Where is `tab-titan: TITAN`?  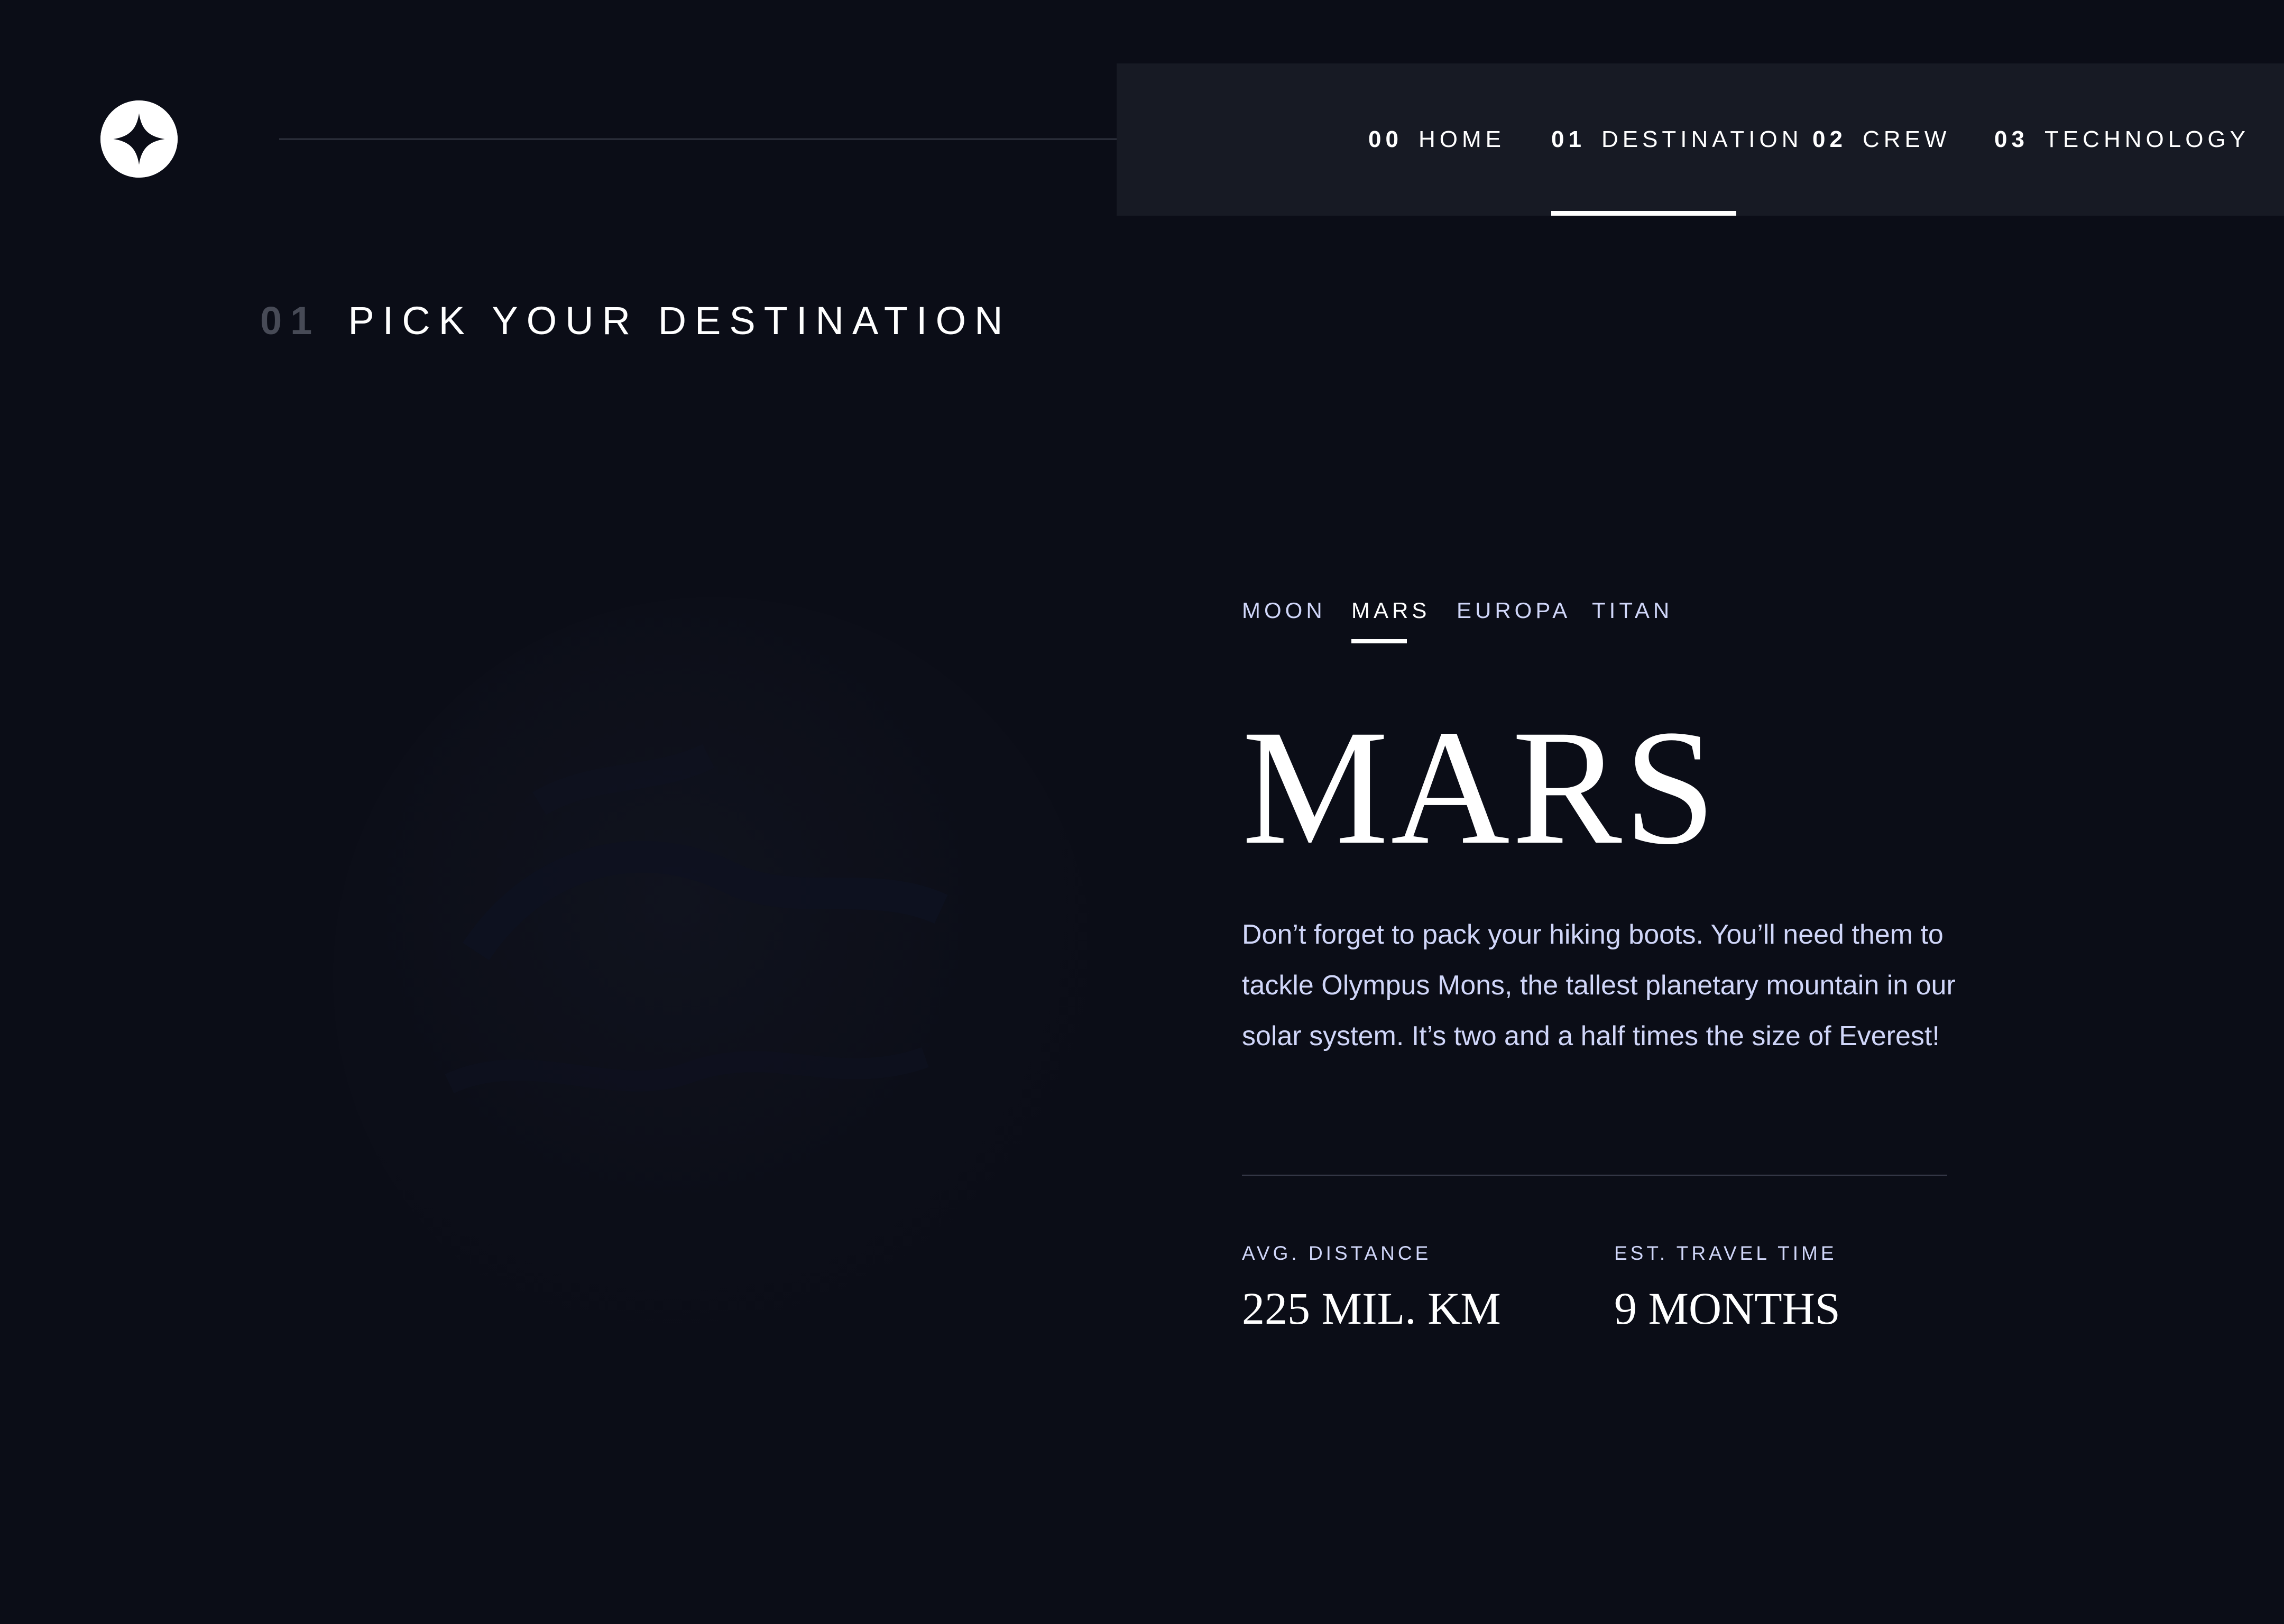
tab-titan: TITAN is located at coordinates (1632, 610).